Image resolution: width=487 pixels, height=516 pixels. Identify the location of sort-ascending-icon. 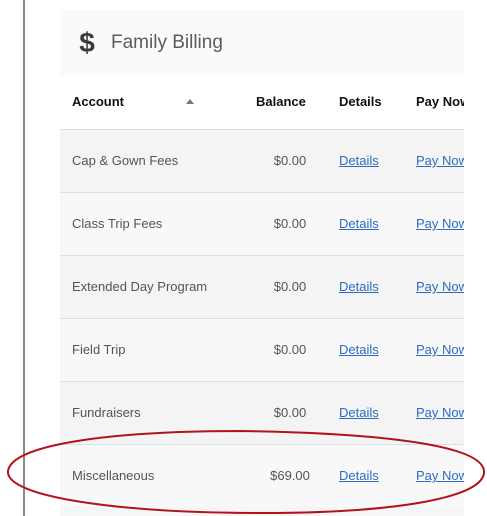
(190, 102).